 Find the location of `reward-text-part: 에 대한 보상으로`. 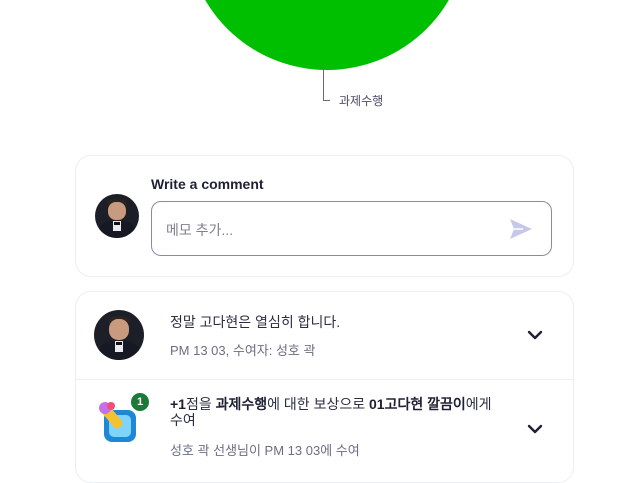

reward-text-part: 에 대한 보상으로 is located at coordinates (318, 404).